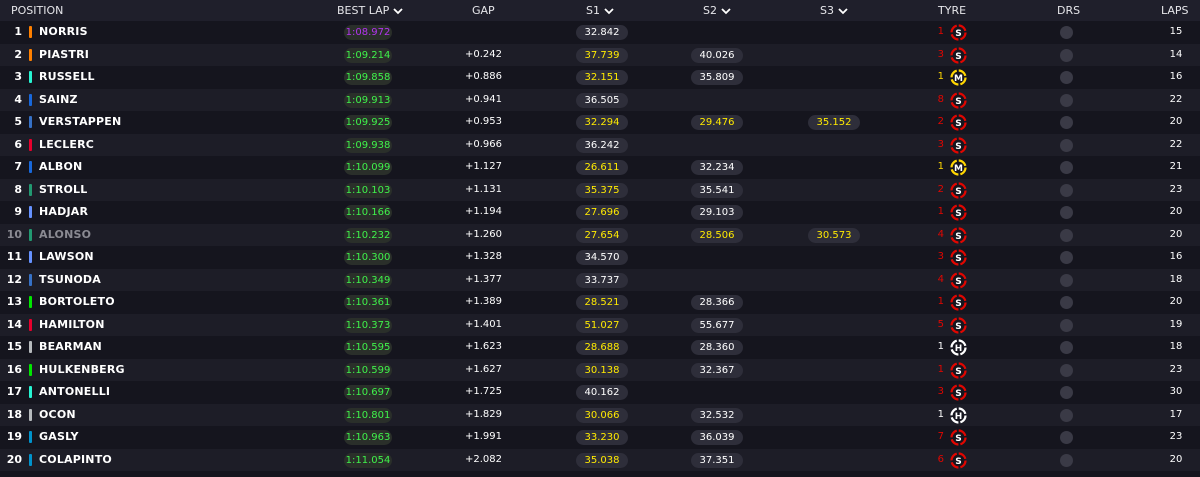 The image size is (1200, 477). I want to click on tyre-compound-icon: H, so click(958, 347).